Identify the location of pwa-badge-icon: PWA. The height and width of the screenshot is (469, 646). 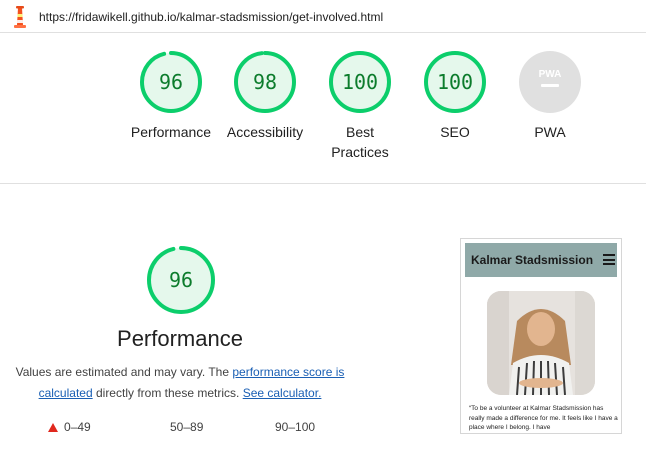
(550, 82).